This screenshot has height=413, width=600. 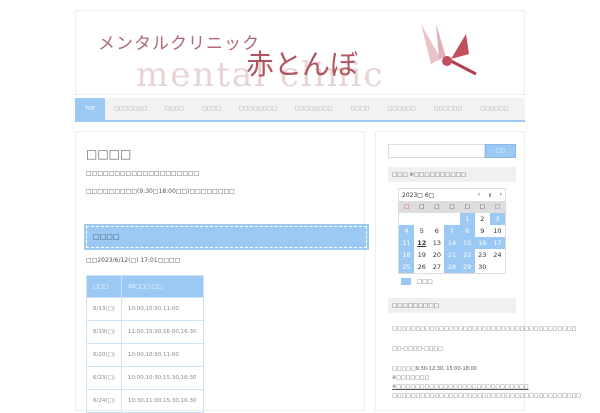 I want to click on search-input, so click(x=436, y=151).